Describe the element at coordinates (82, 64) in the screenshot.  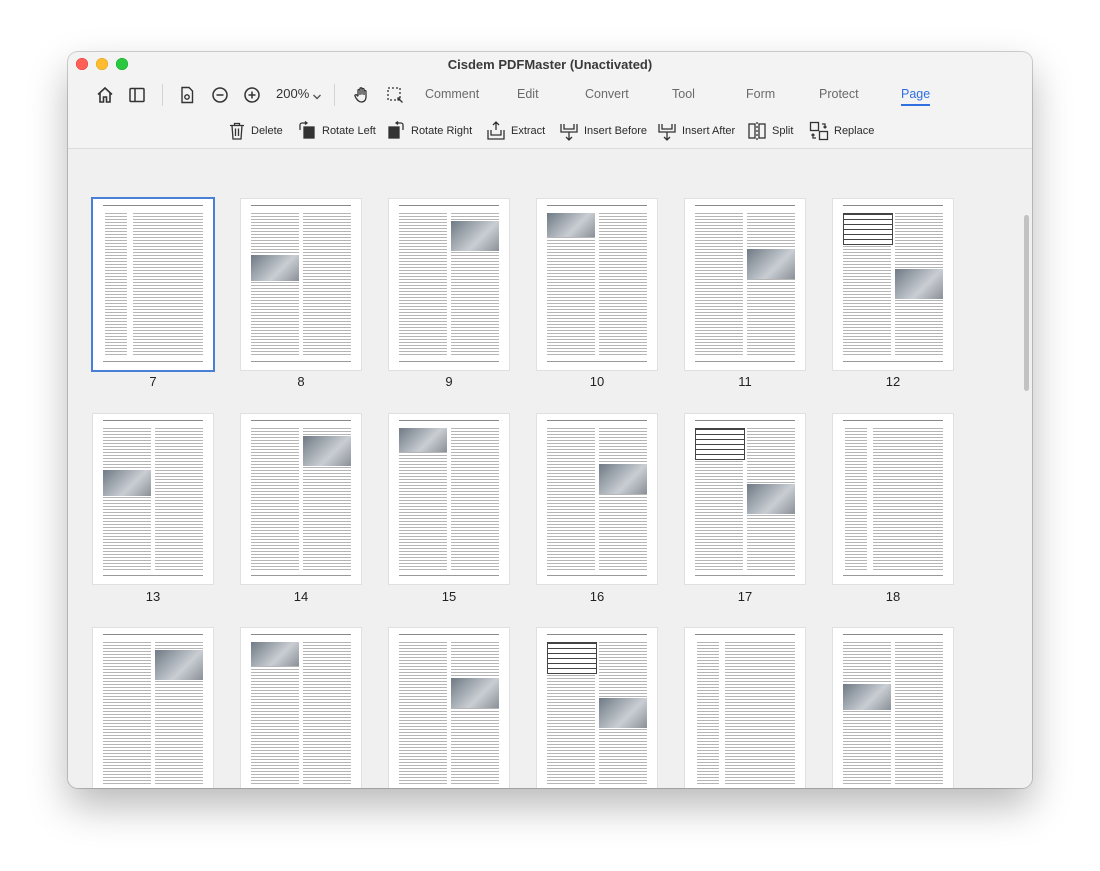
I see `close-window-button` at that location.